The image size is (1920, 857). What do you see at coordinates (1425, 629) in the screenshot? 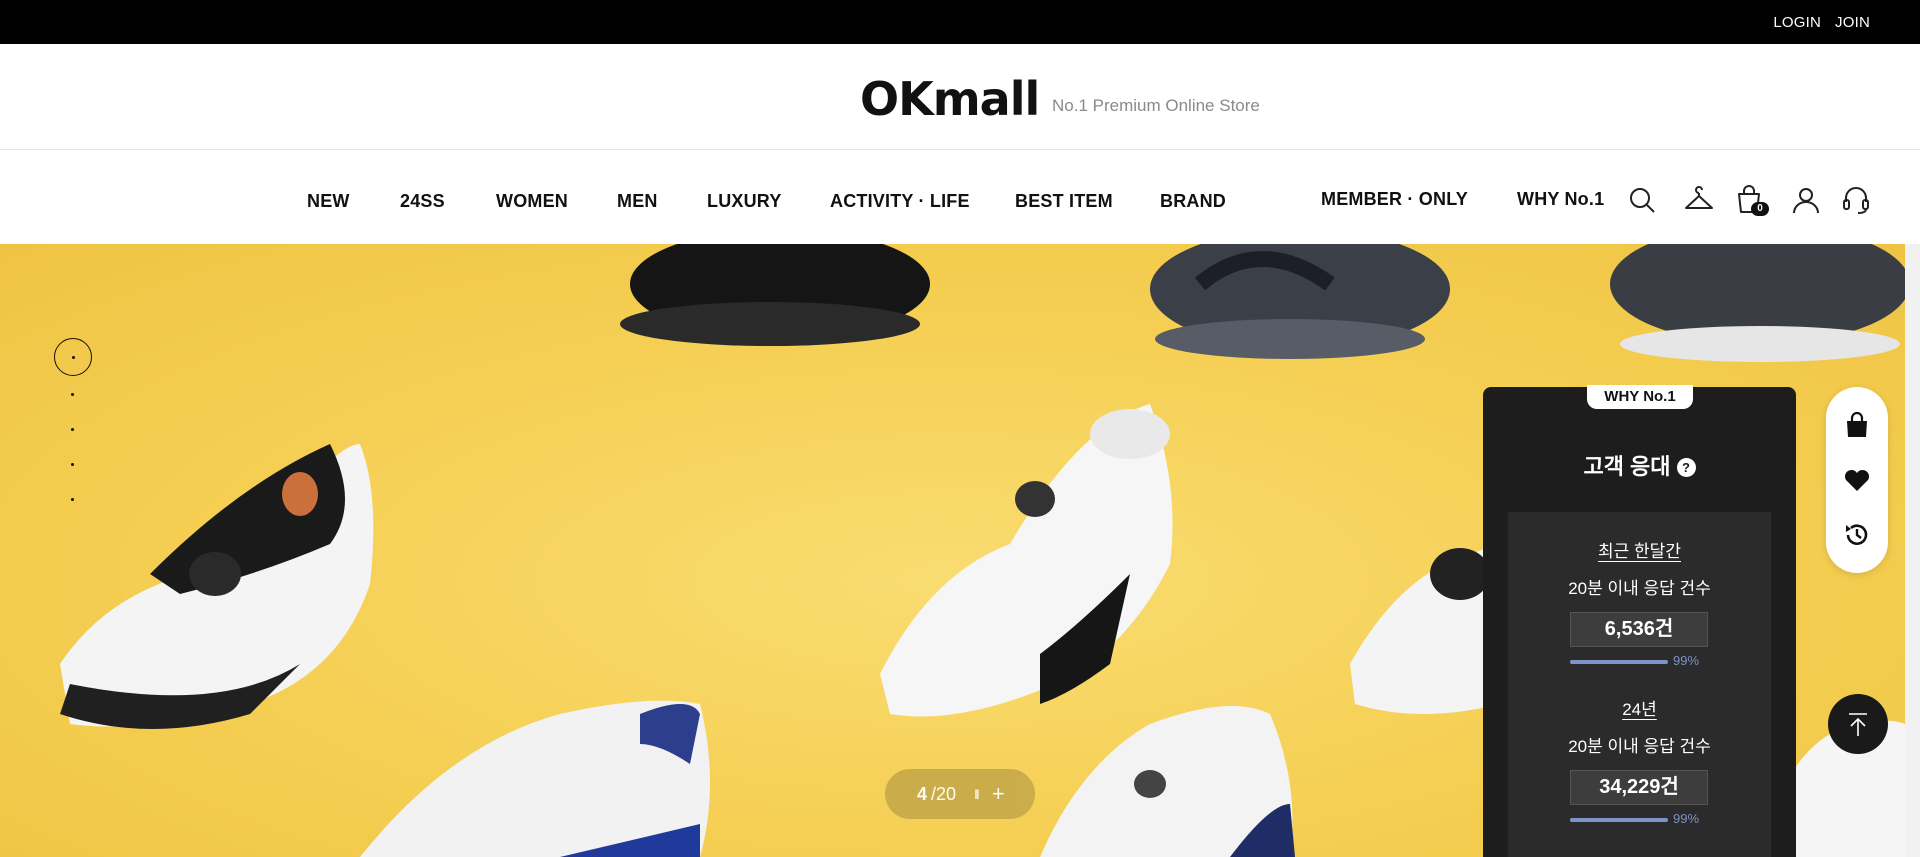
I see `shoe-white-right` at bounding box center [1425, 629].